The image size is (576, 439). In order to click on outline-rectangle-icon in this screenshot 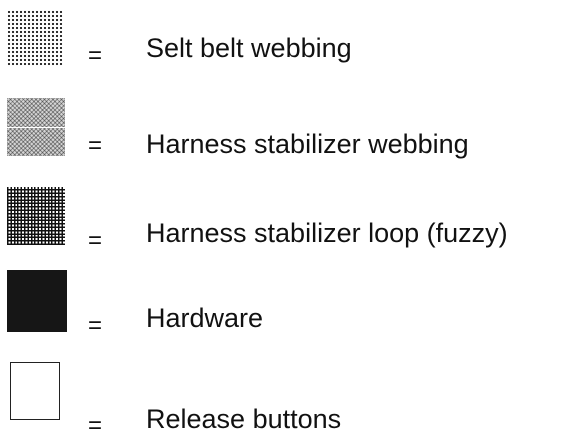, I will do `click(35, 391)`.